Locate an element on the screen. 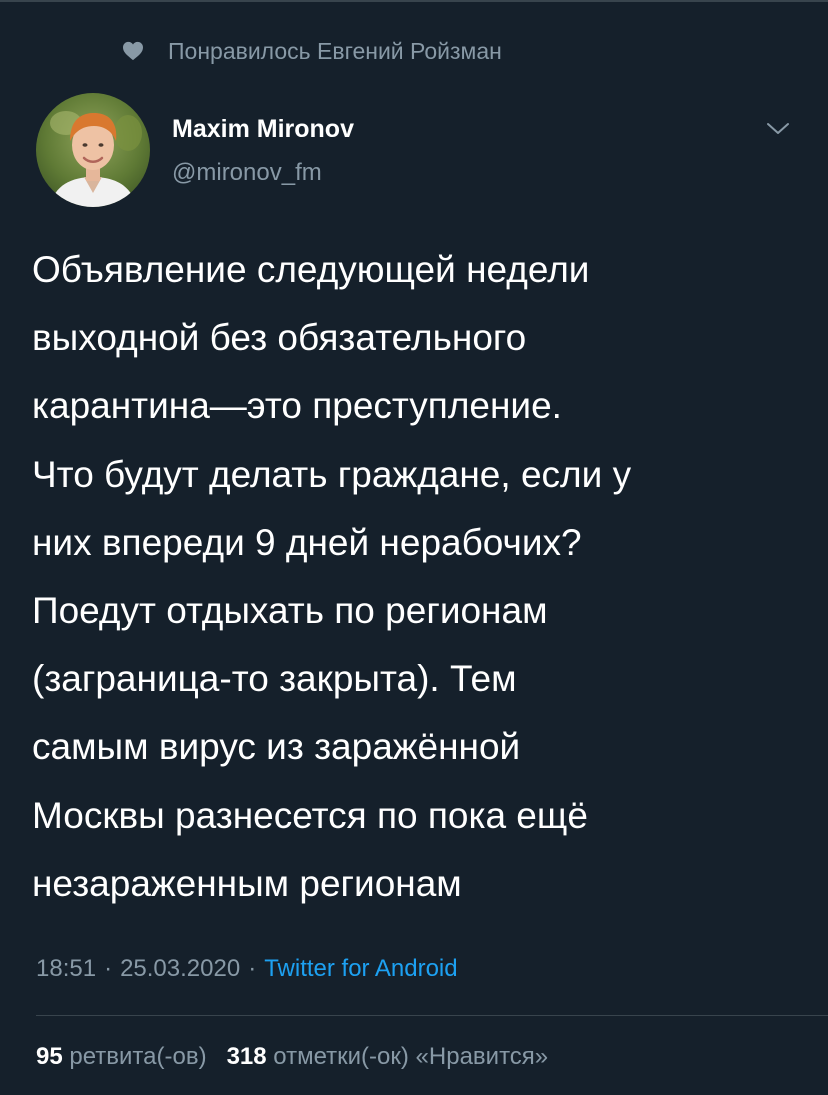 The width and height of the screenshot is (828, 1095). heart-icon is located at coordinates (133, 51).